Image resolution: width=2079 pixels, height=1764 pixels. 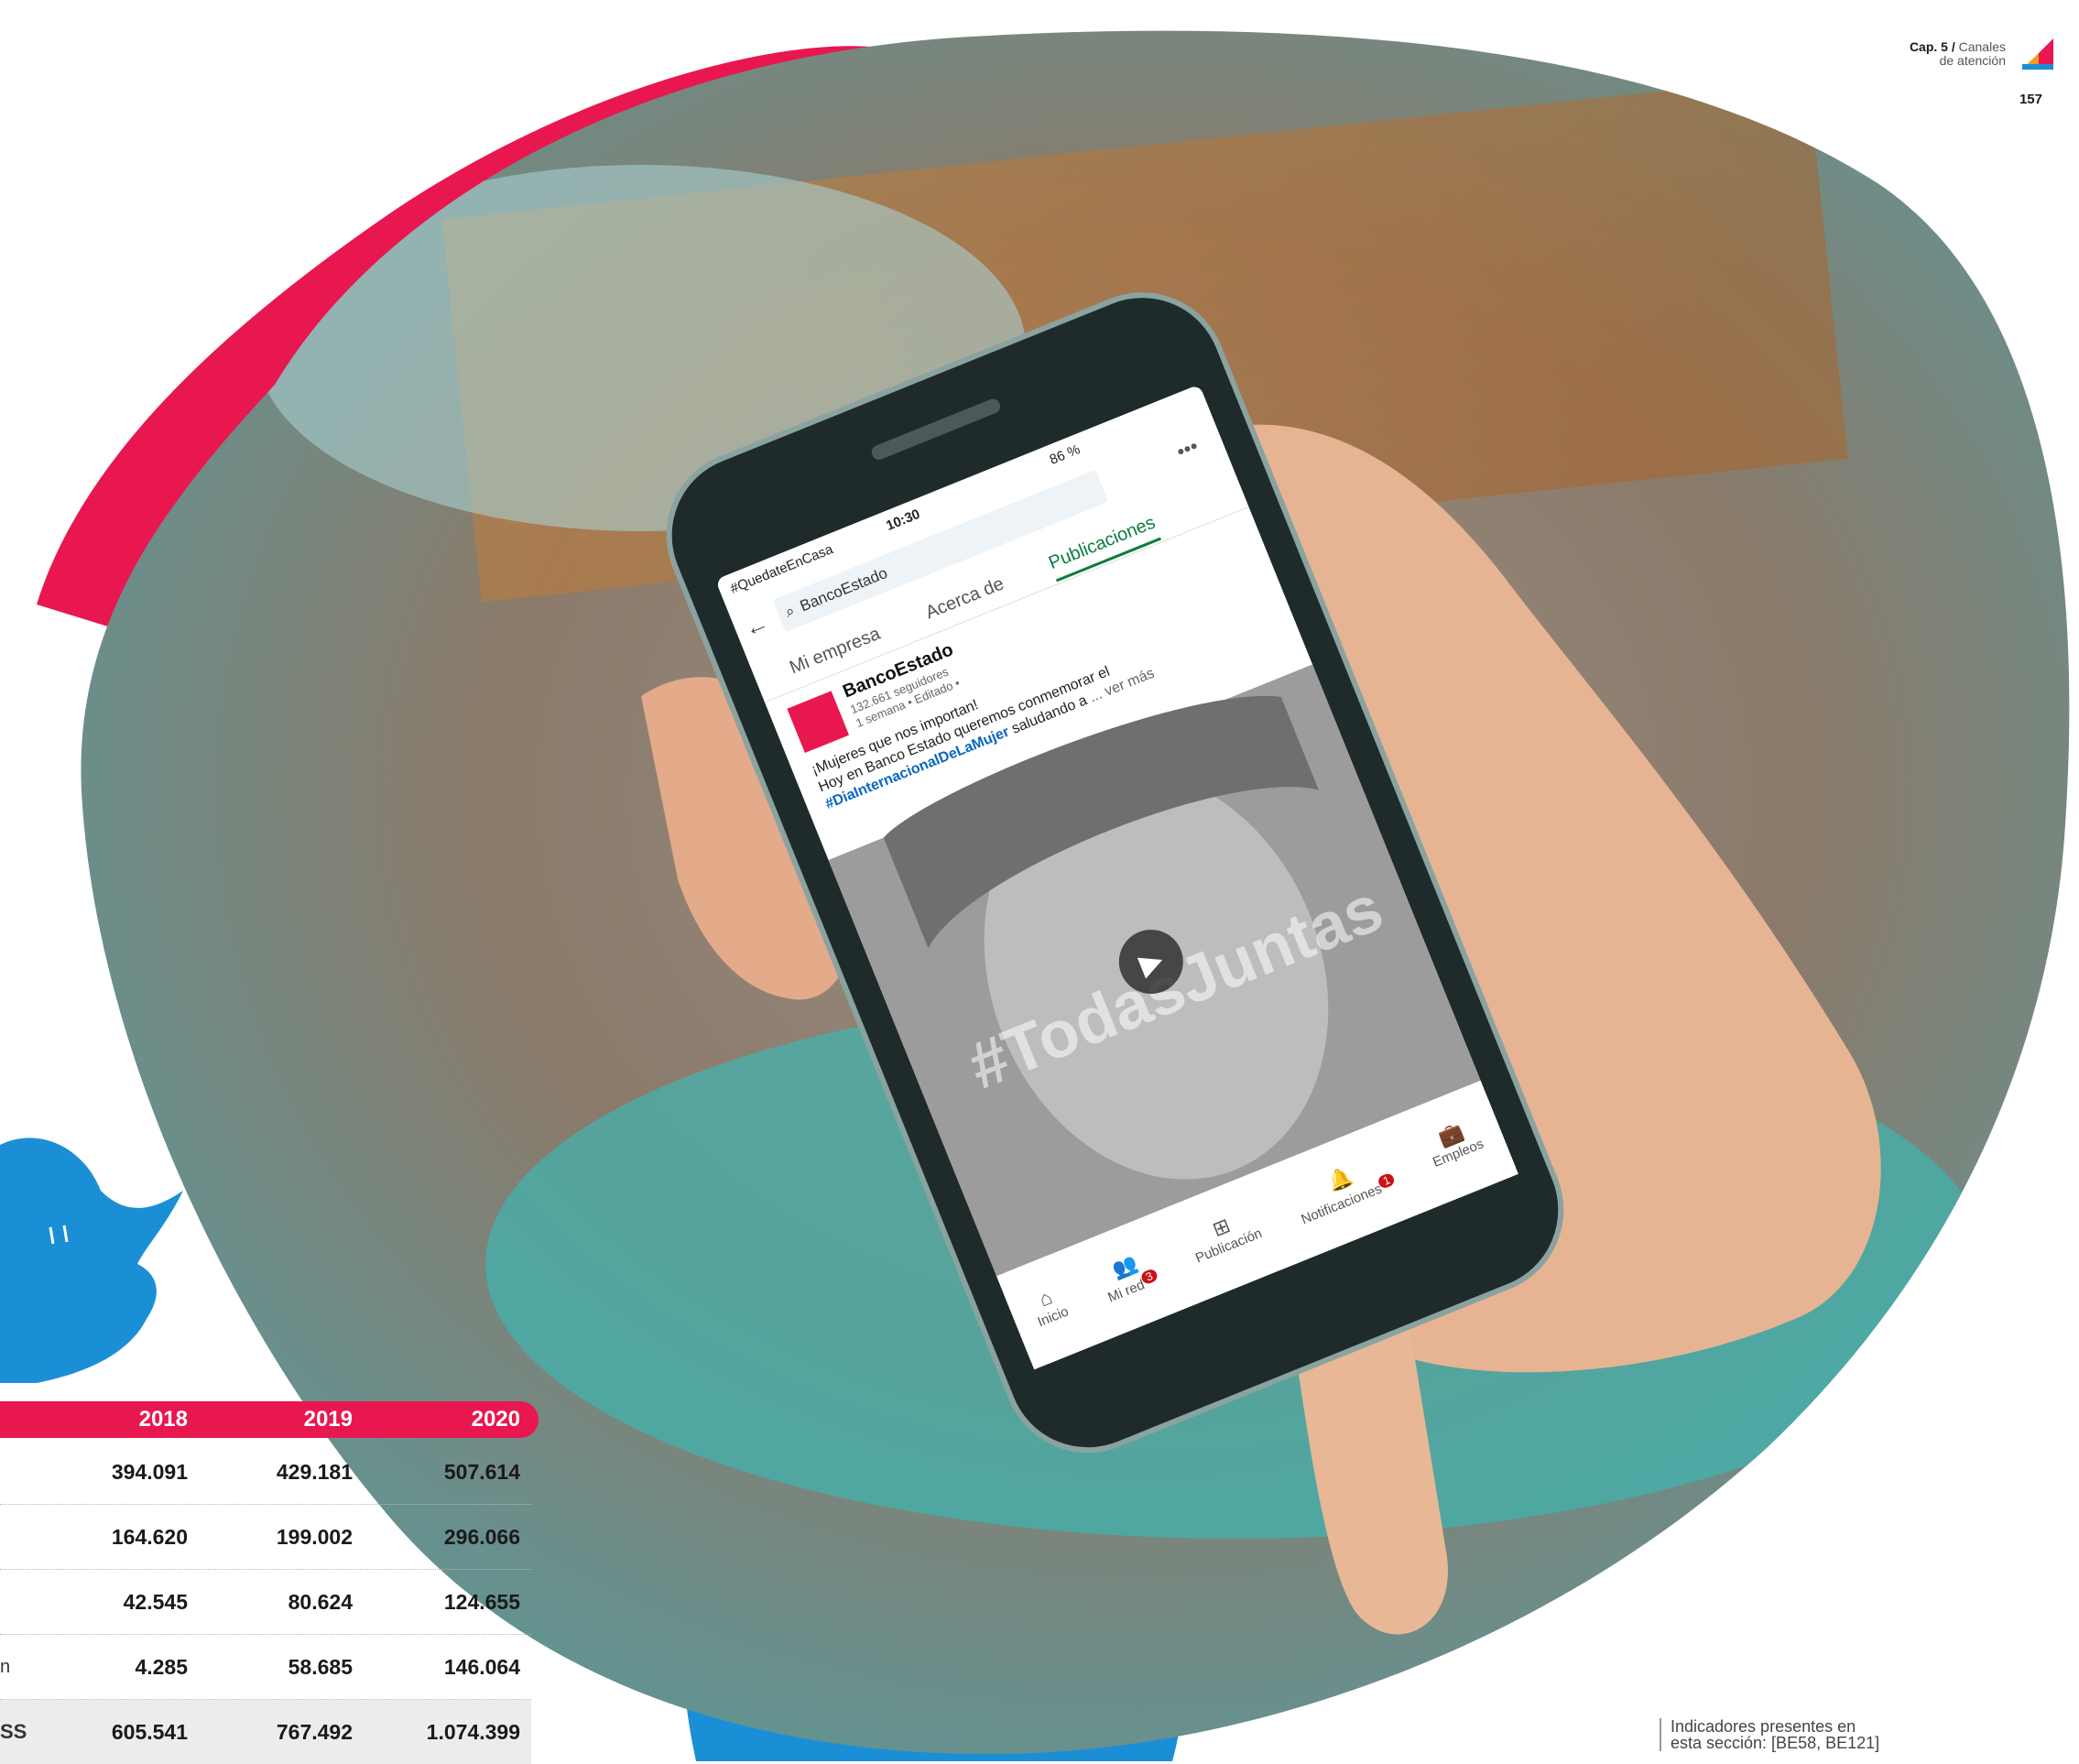 I want to click on bancoestado-logo-icon, so click(x=2037, y=54).